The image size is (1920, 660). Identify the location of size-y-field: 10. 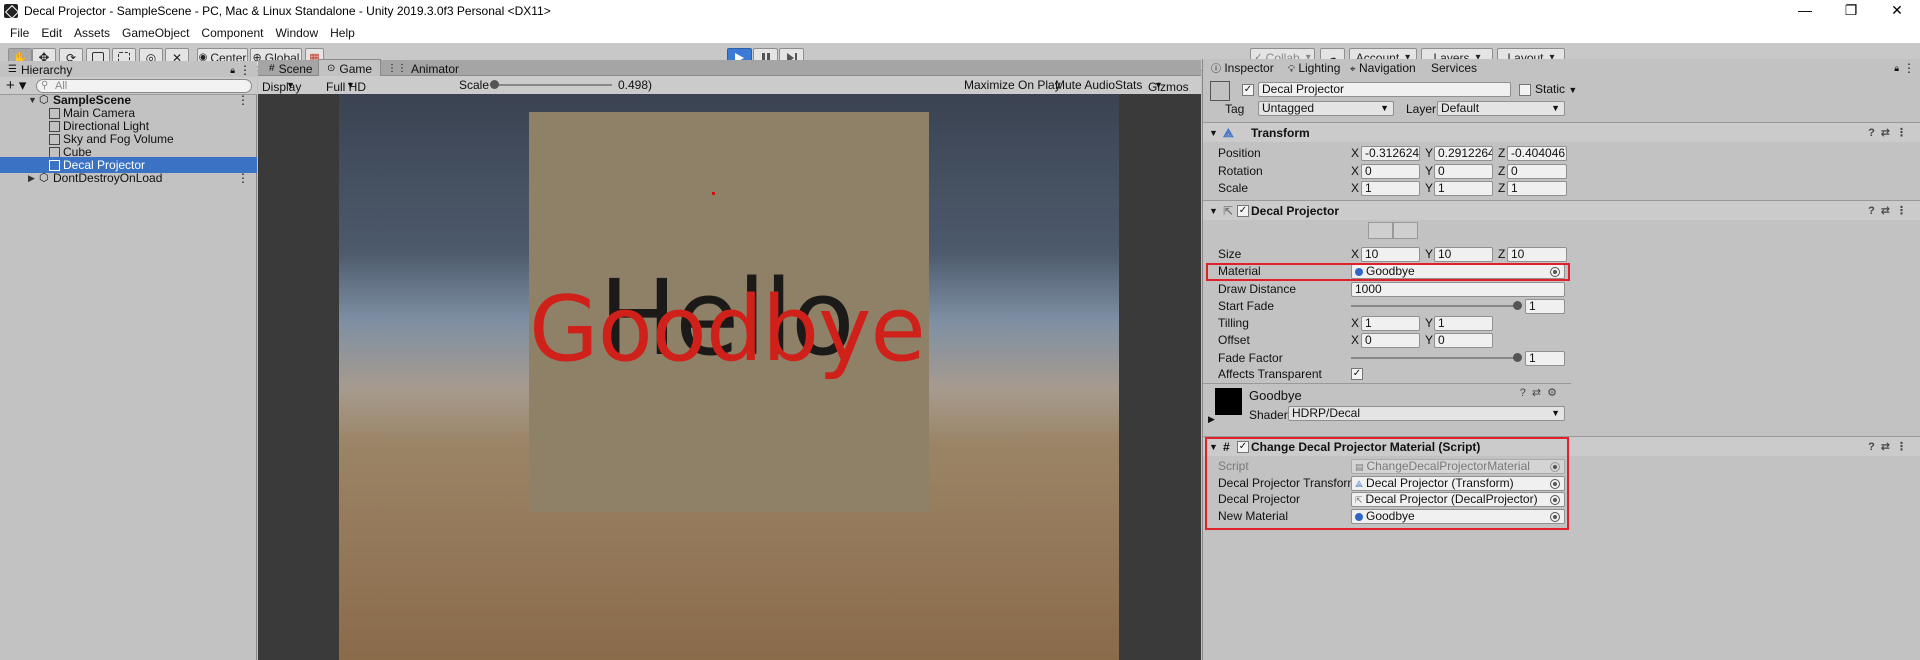
(1463, 254).